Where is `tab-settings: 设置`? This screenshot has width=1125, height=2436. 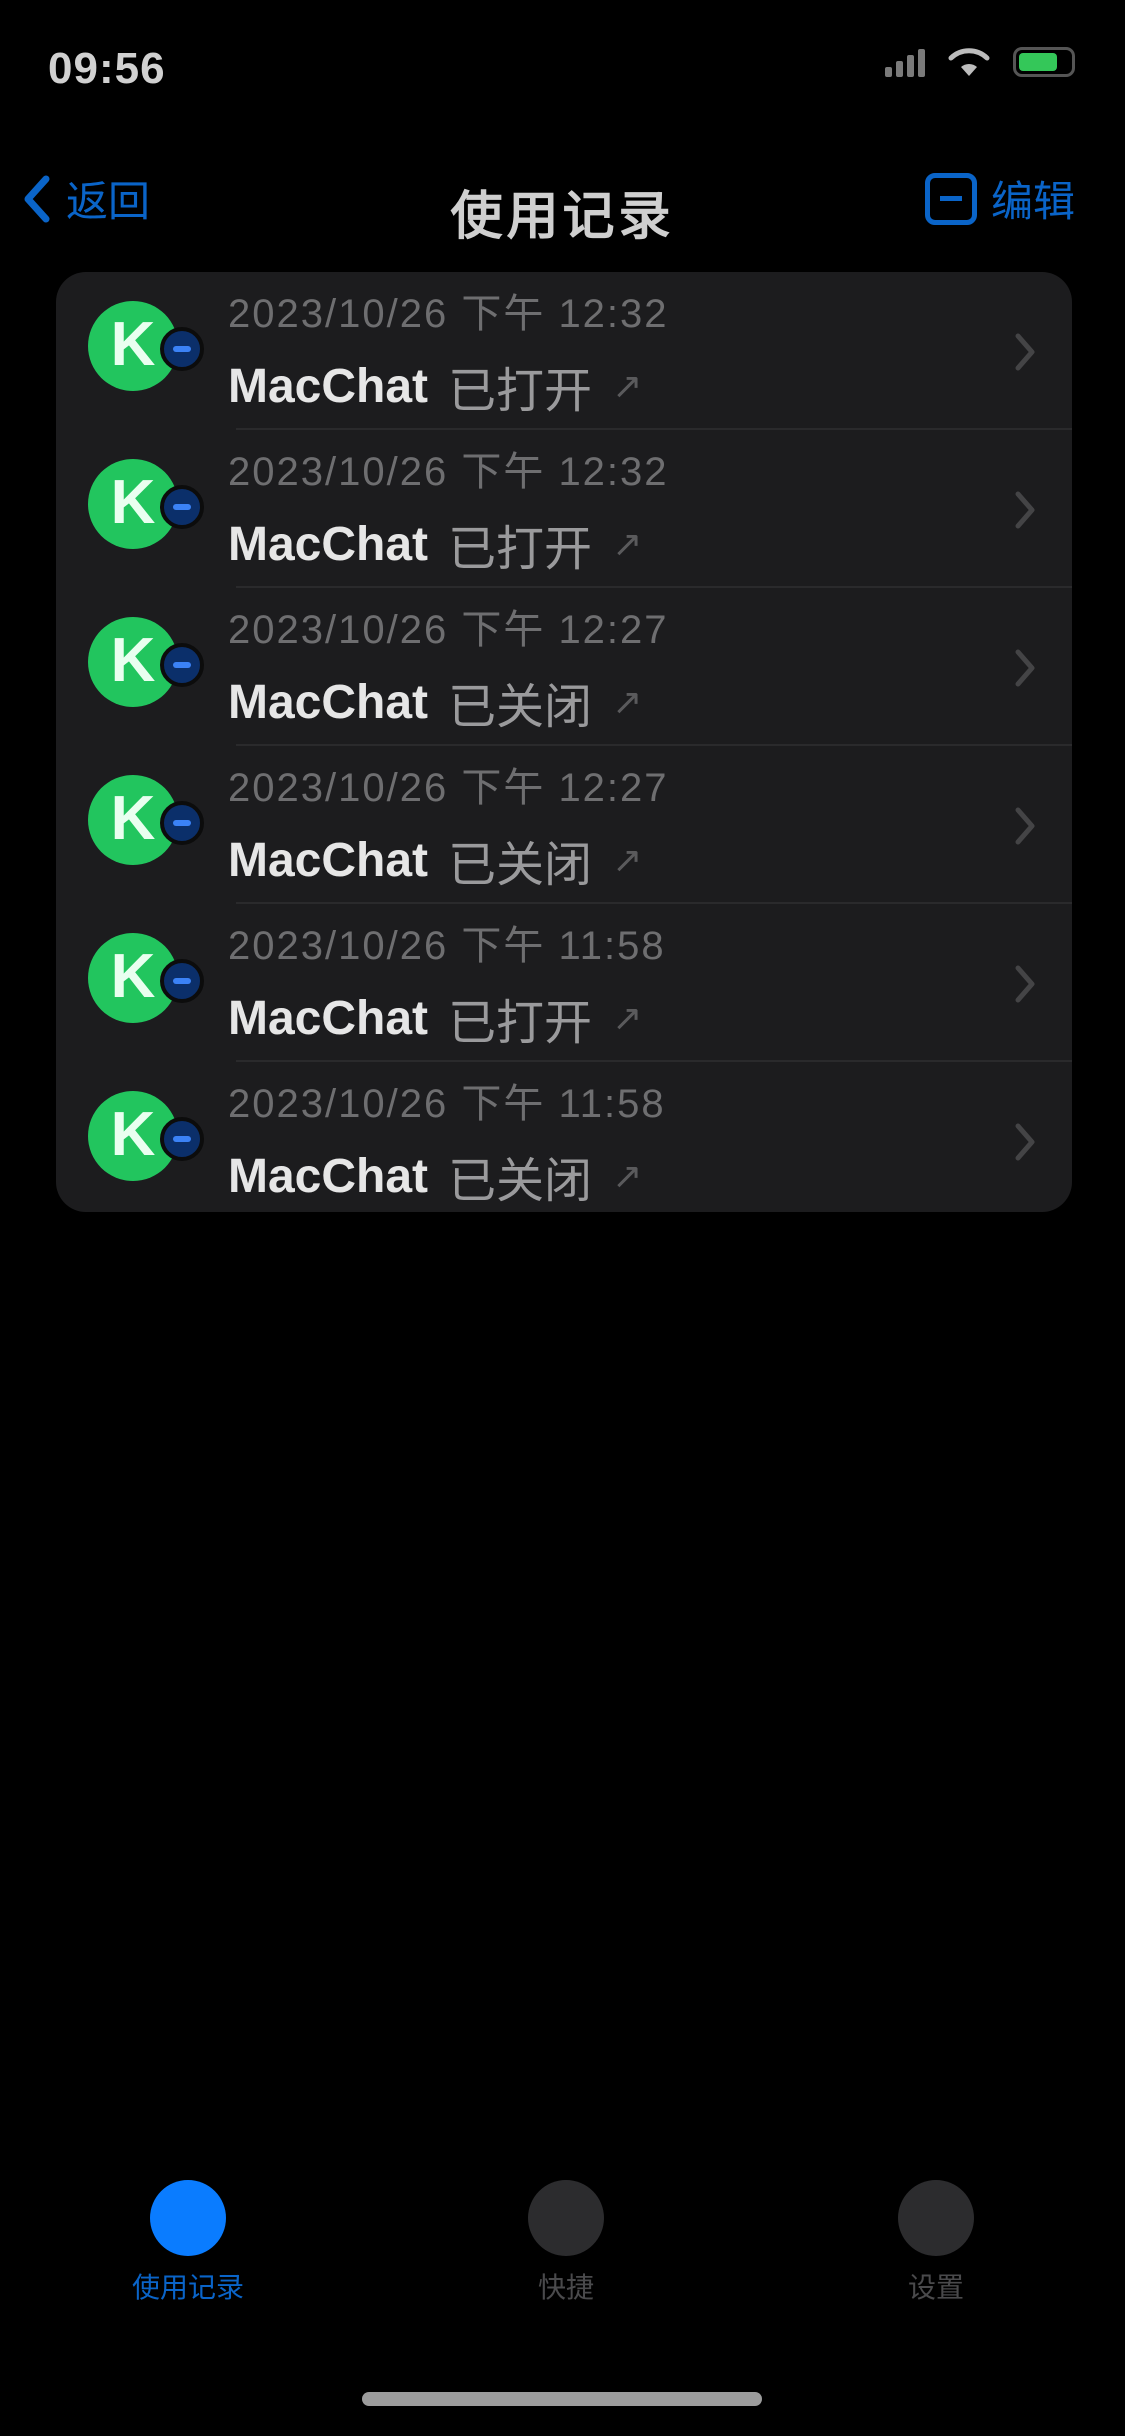 tab-settings: 设置 is located at coordinates (936, 2243).